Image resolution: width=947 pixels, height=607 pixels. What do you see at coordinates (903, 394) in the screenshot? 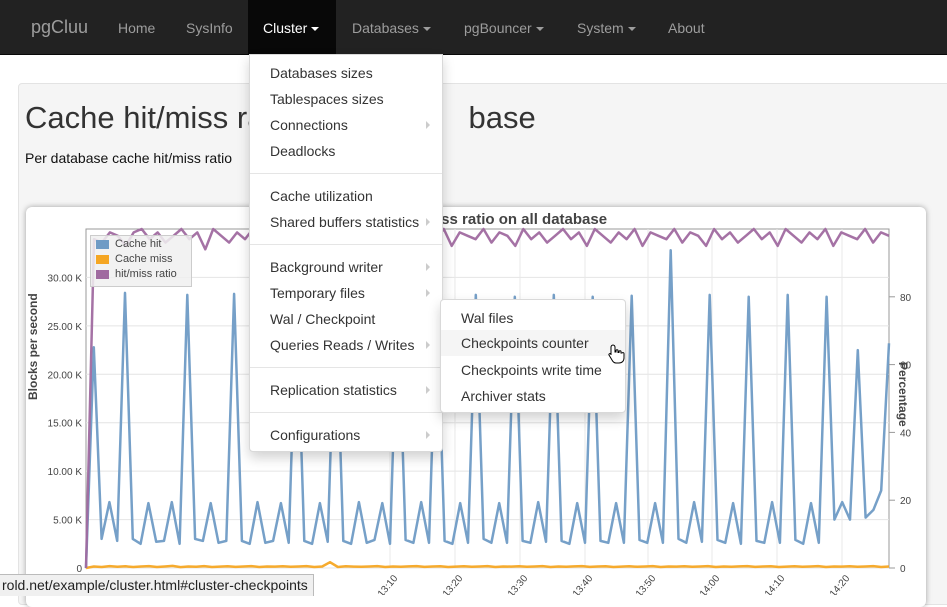
I see `y2-axis-title: Percentage` at bounding box center [903, 394].